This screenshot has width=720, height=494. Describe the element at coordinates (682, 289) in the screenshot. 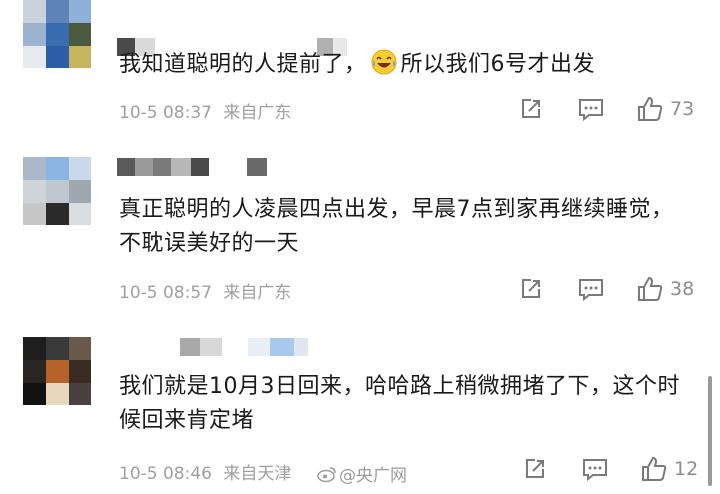

I see `like-count: 38` at that location.